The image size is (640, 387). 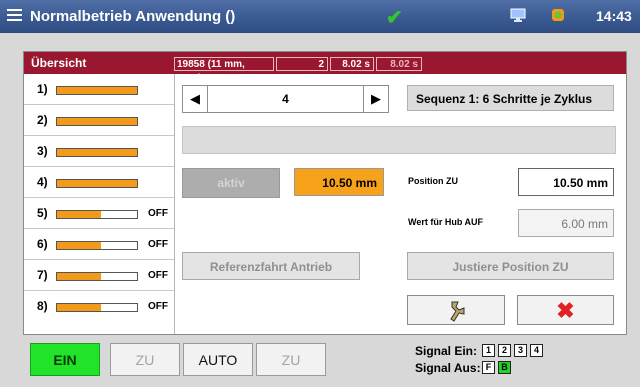 What do you see at coordinates (445, 222) in the screenshot?
I see `hub-auf-label: Wert für Hub AUF` at bounding box center [445, 222].